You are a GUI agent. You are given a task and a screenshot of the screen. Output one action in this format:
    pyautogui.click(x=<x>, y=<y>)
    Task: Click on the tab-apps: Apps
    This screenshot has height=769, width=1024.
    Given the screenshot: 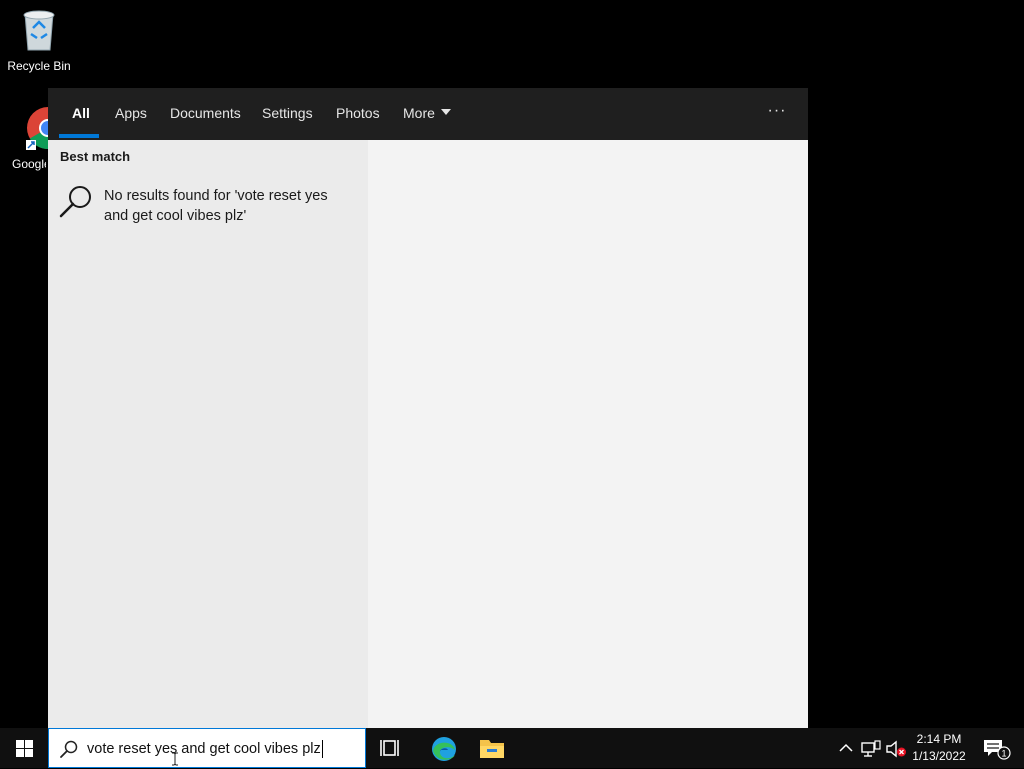 What is the action you would take?
    pyautogui.click(x=131, y=114)
    